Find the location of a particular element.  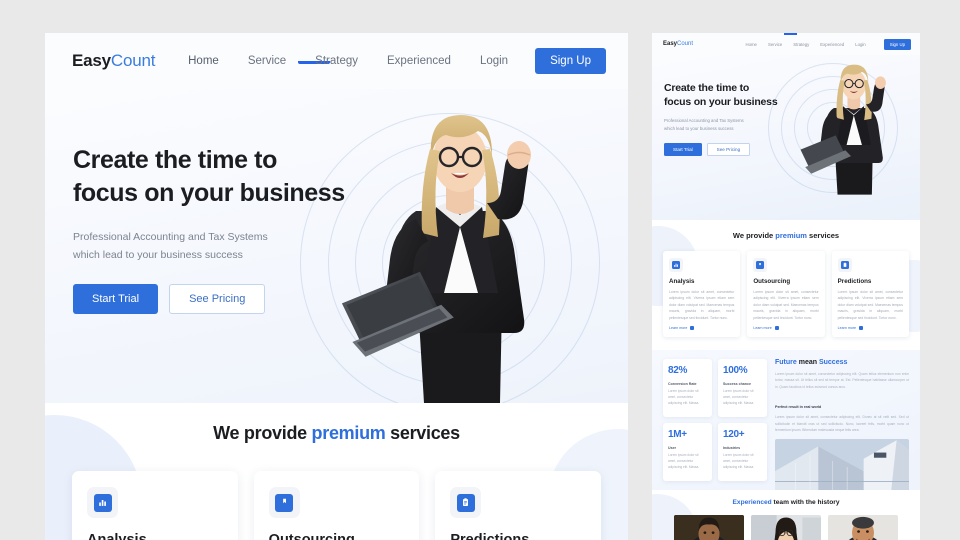

preview-clipboard-icon-wrap is located at coordinates (844, 265).